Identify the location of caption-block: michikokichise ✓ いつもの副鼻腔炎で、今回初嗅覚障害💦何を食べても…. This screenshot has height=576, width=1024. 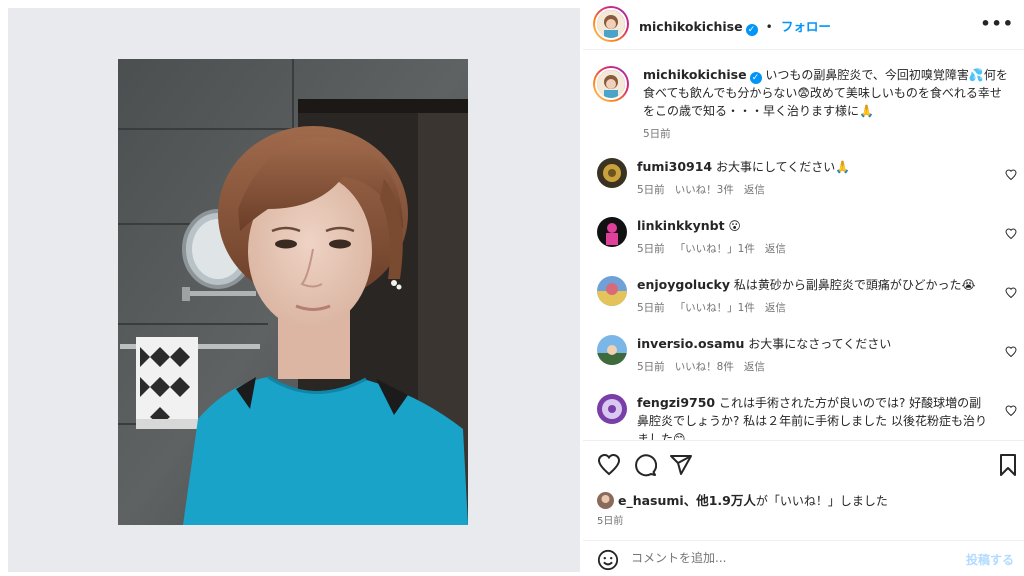
(803, 103).